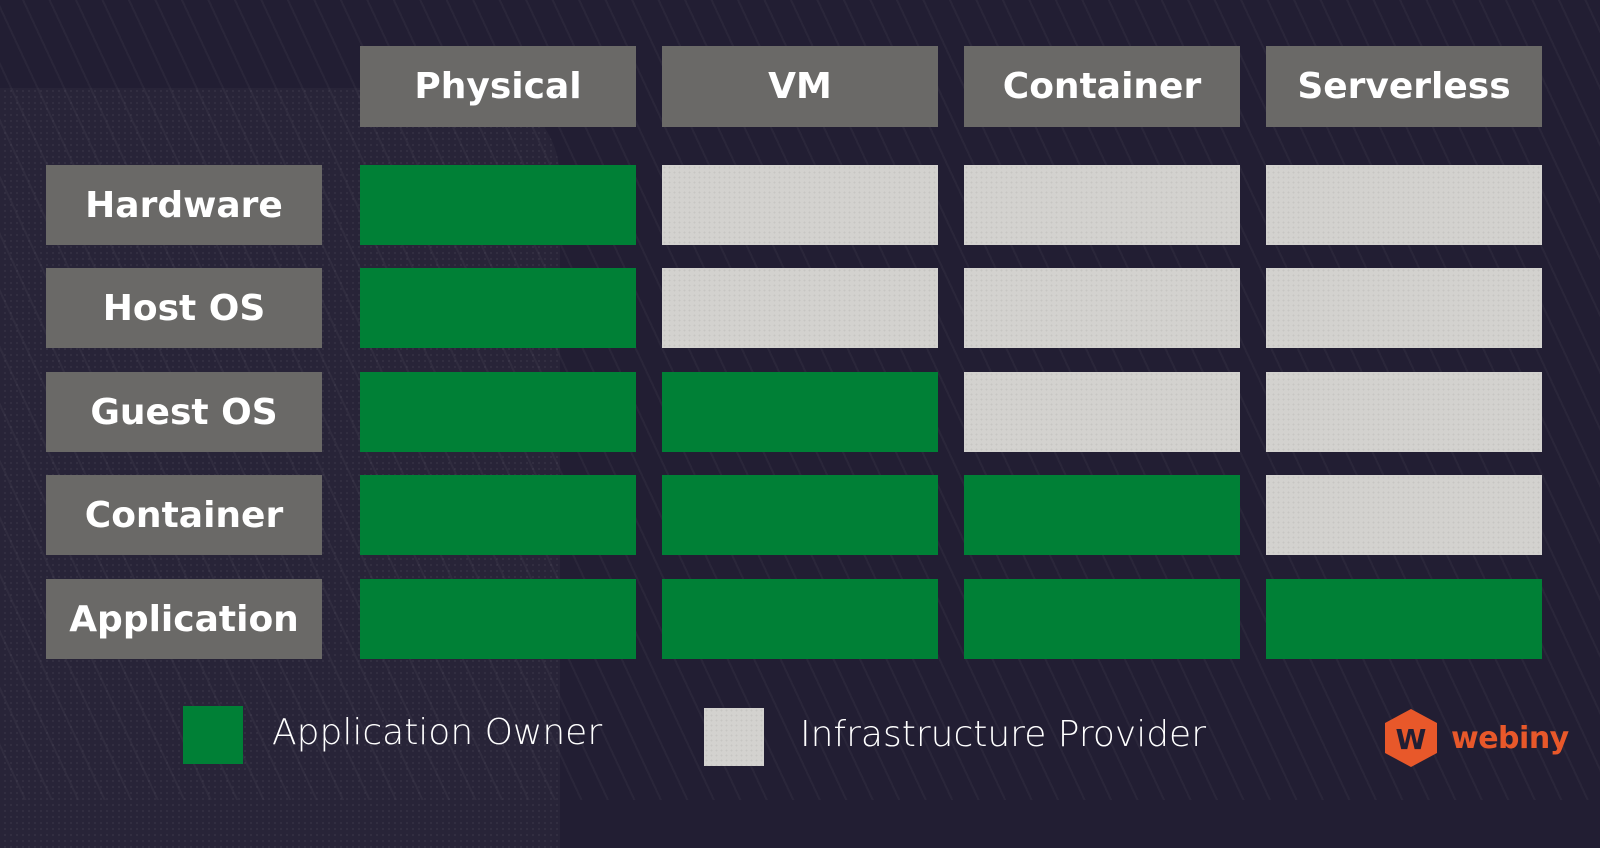 The width and height of the screenshot is (1600, 848). Describe the element at coordinates (734, 737) in the screenshot. I see `legend-provider-swatch` at that location.